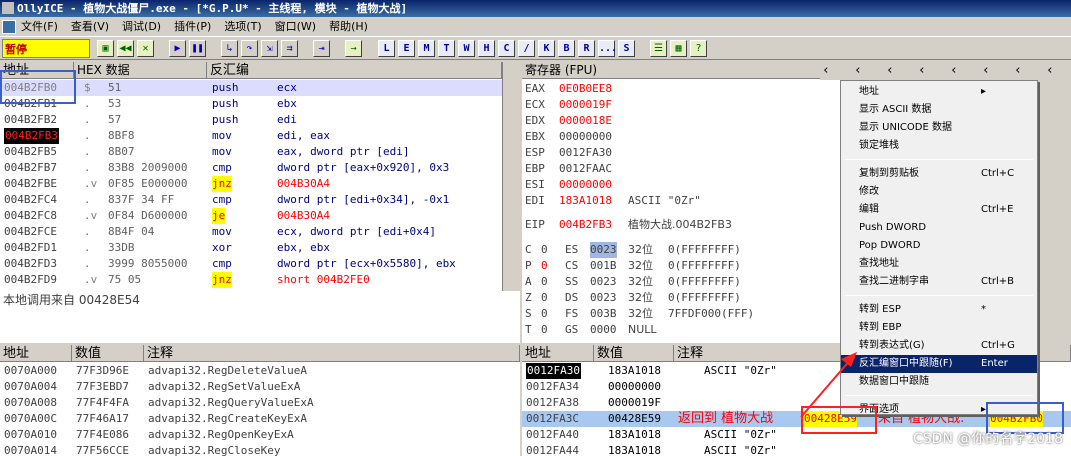  What do you see at coordinates (105, 48) in the screenshot?
I see `open-icon: ▣` at bounding box center [105, 48].